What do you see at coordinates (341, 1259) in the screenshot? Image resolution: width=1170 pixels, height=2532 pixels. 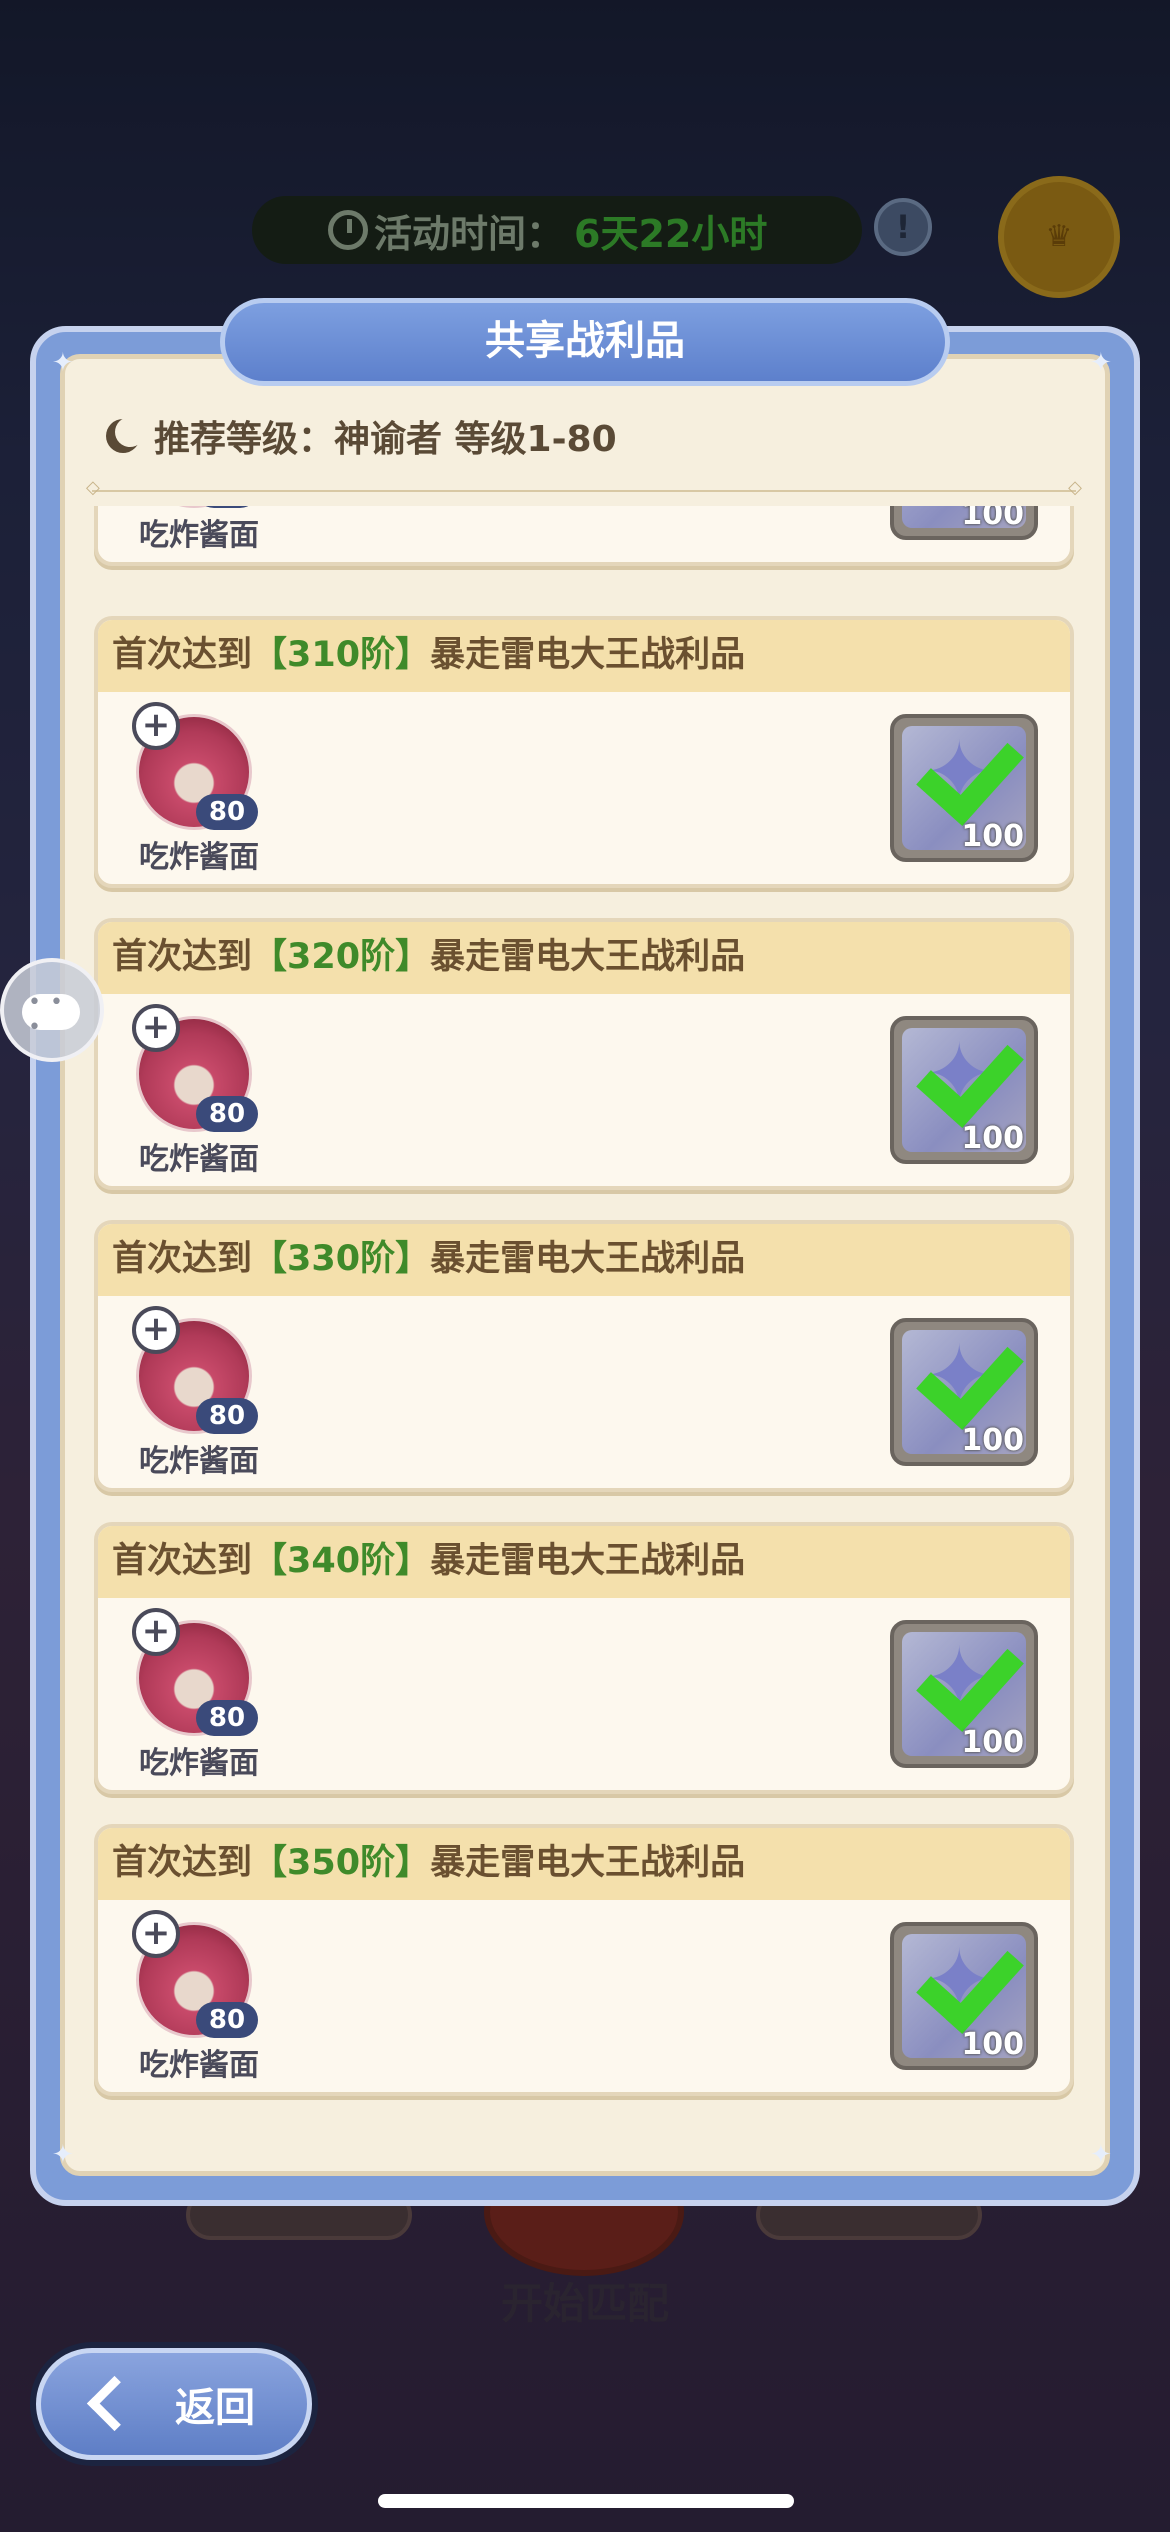 I see `card-tier: 【330阶】` at bounding box center [341, 1259].